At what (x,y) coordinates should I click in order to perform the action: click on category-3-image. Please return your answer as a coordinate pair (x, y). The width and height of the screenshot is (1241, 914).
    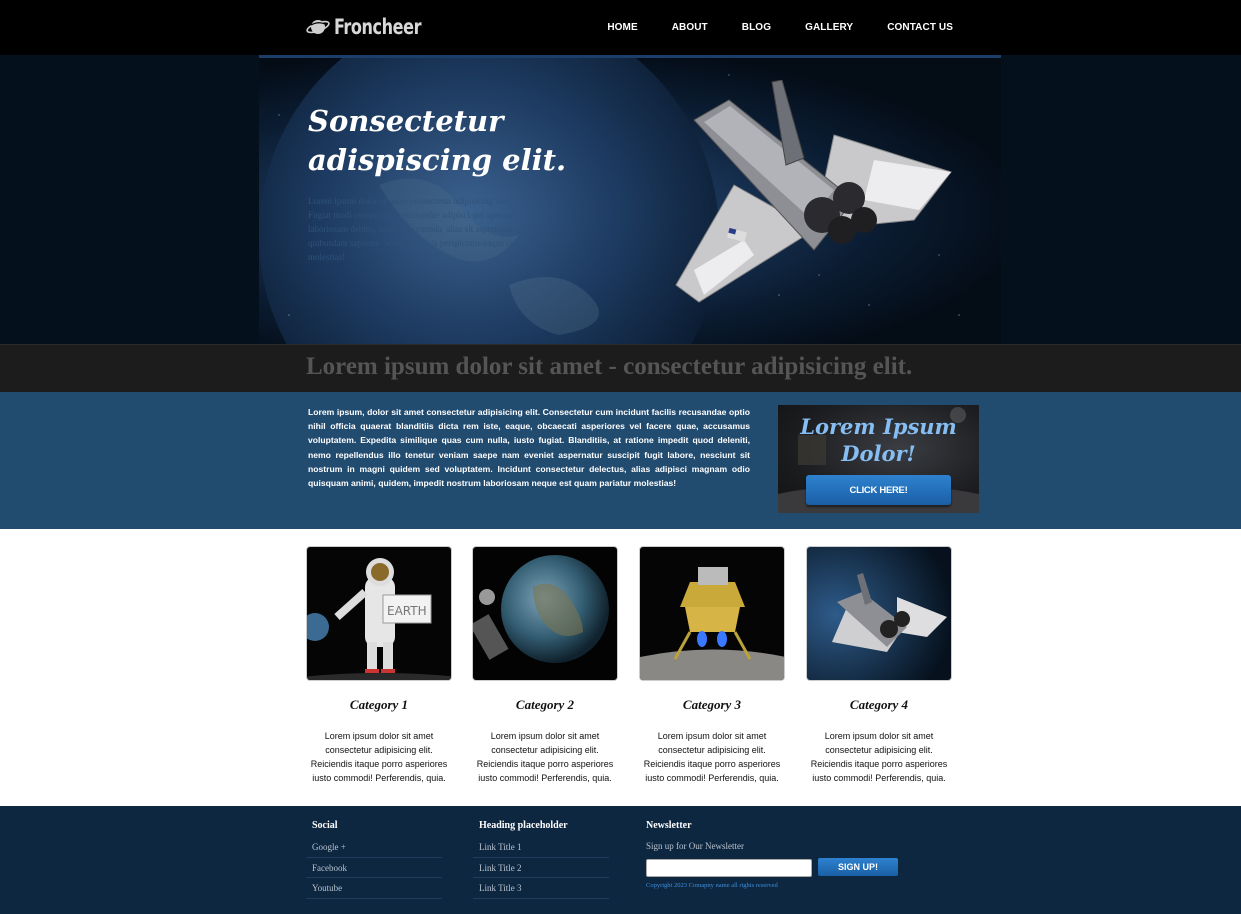
    Looking at the image, I should click on (712, 613).